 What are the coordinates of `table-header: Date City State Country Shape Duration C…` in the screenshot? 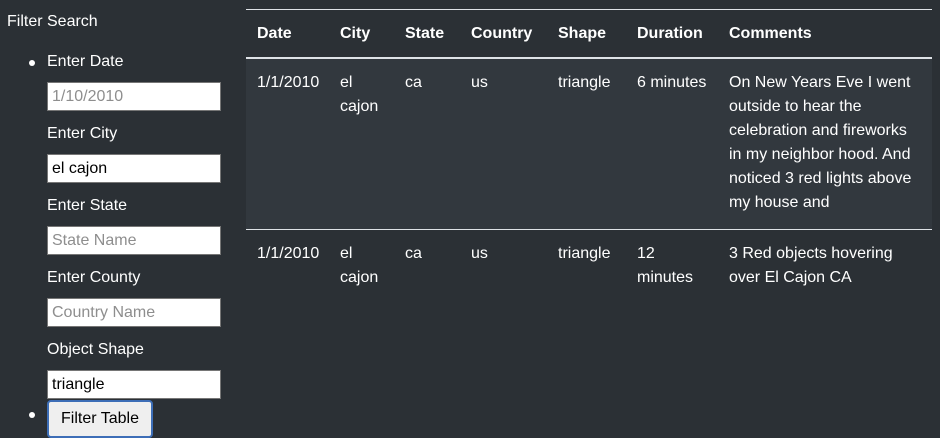 It's located at (589, 33).